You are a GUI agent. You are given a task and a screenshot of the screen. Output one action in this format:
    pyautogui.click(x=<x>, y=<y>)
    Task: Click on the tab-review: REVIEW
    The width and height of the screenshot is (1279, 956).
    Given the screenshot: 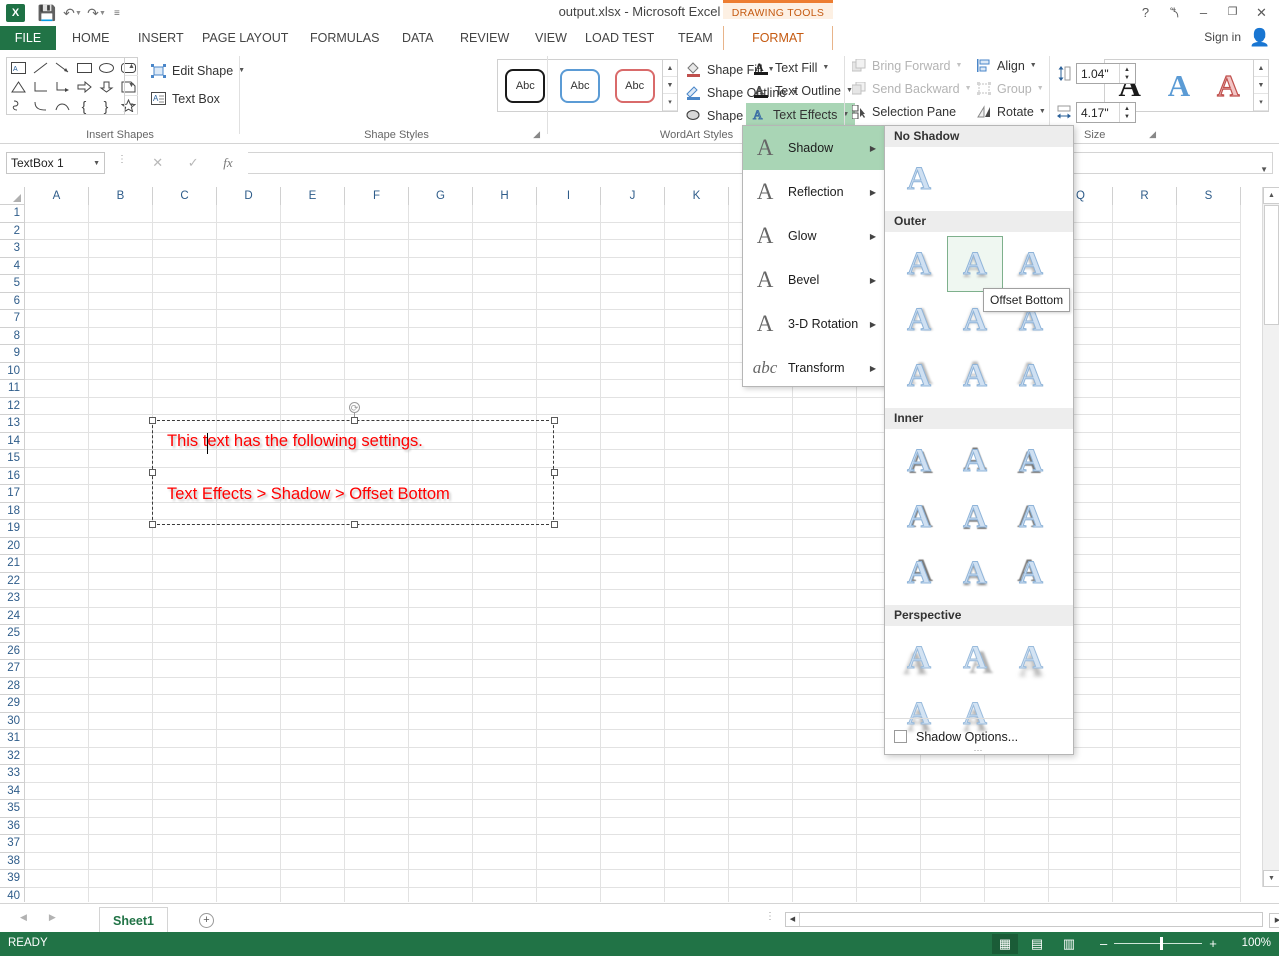 What is the action you would take?
    pyautogui.click(x=484, y=38)
    